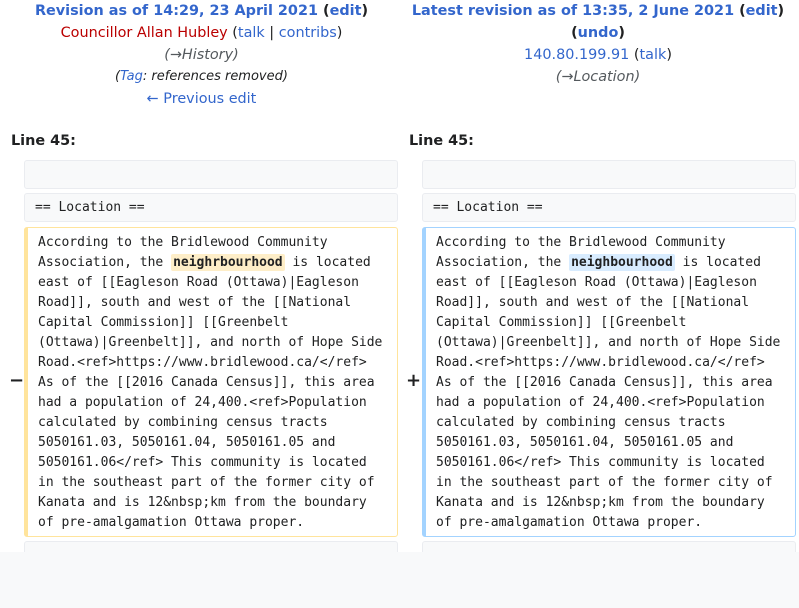 This screenshot has height=608, width=799. What do you see at coordinates (131, 76) in the screenshot?
I see `tag-link: Tag` at bounding box center [131, 76].